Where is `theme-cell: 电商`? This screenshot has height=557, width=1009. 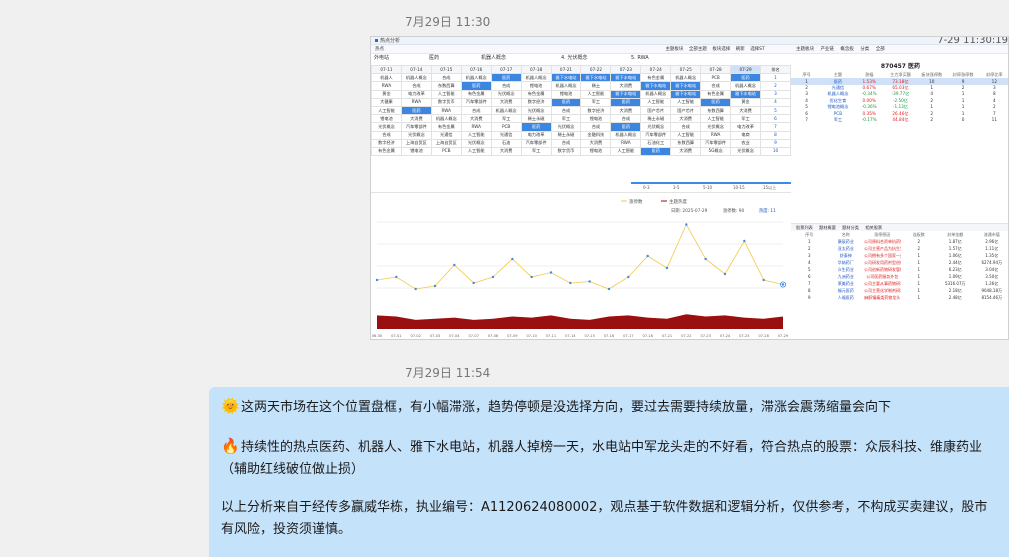 theme-cell: 电商 is located at coordinates (745, 135).